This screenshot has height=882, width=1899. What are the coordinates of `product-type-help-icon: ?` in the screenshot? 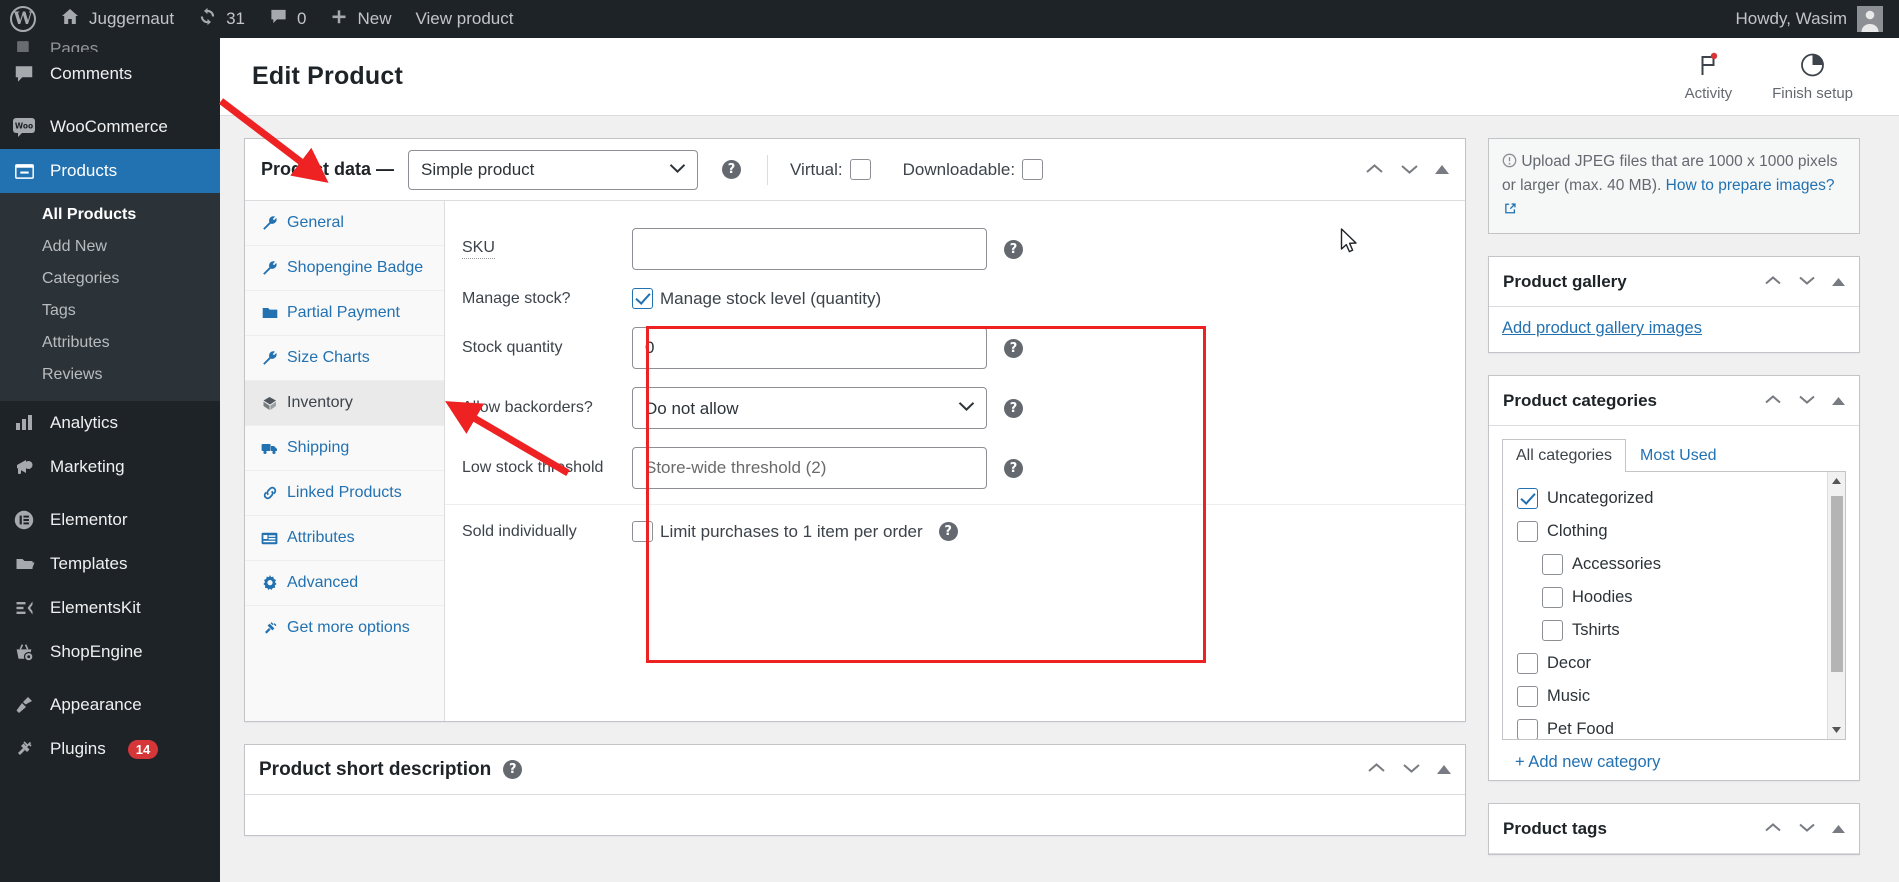 It's located at (732, 169).